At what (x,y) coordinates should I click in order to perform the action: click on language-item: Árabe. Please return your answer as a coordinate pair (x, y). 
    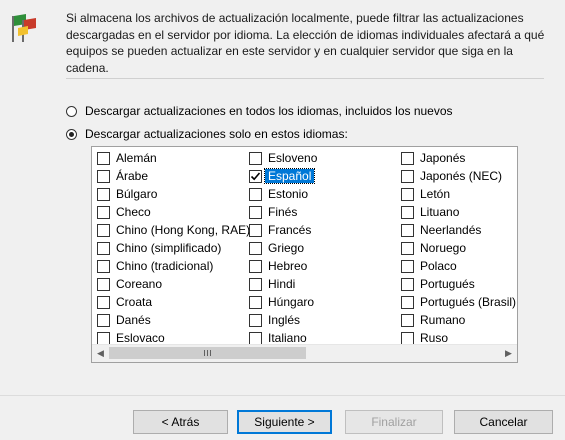
    Looking at the image, I should click on (171, 176).